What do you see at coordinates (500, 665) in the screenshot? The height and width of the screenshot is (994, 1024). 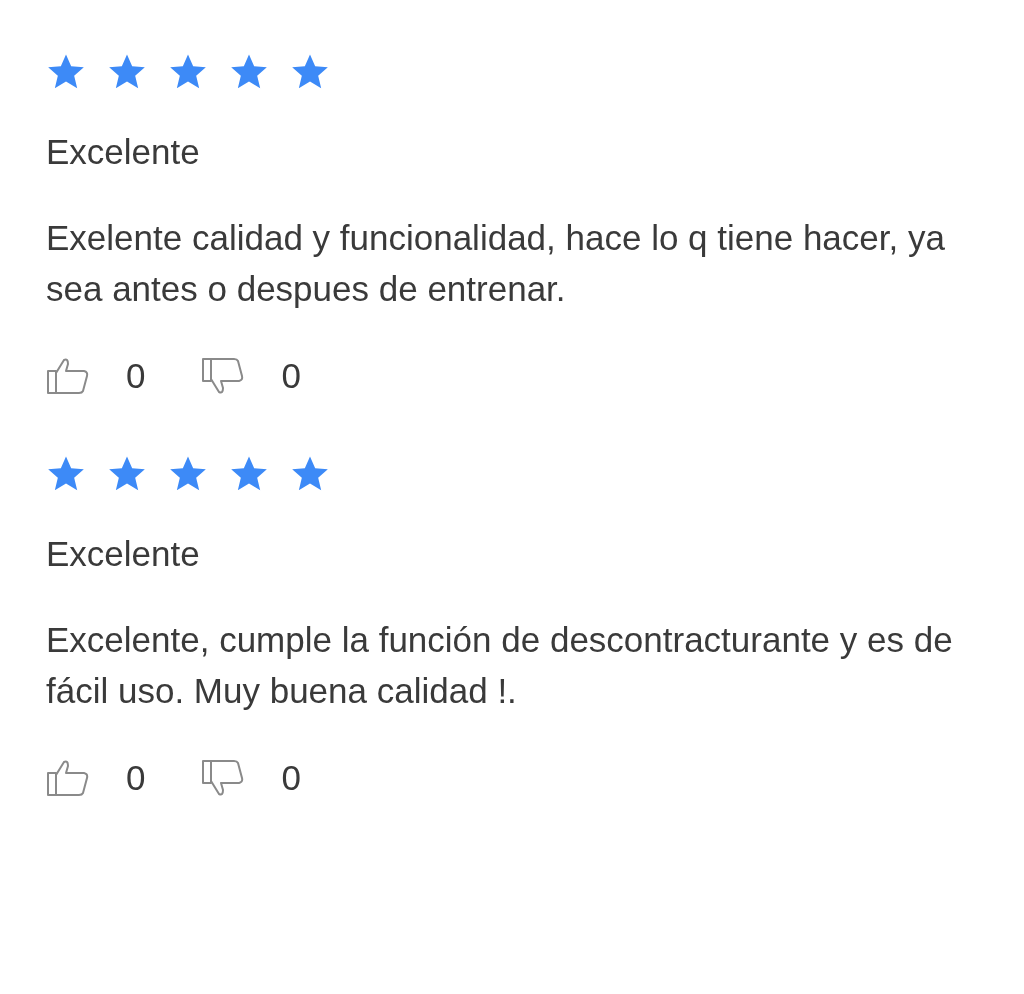 I see `review-text: Excelente, cumple la función de descontracturante y es de fácil uso. Muy buena calidad !.` at bounding box center [500, 665].